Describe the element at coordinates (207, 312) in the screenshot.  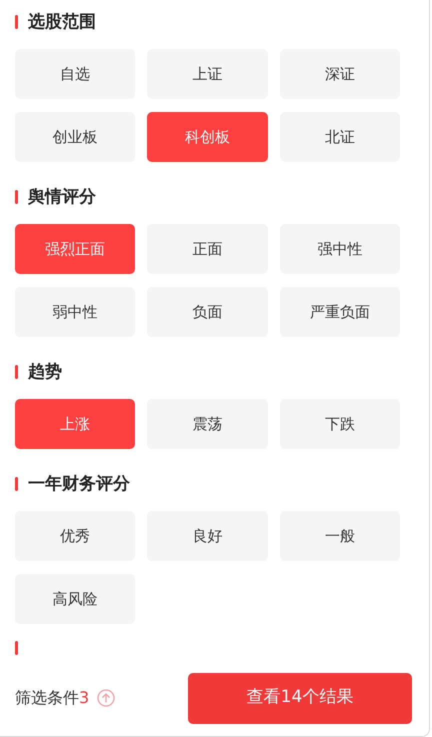
I see `filter-option: 负面` at that location.